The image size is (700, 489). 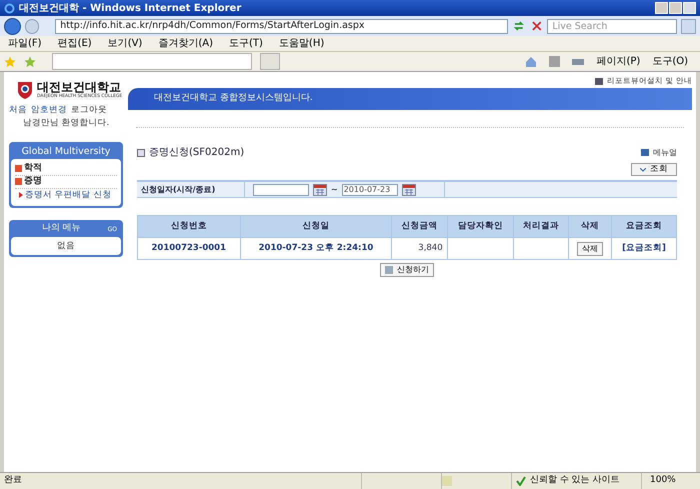 I want to click on logo-name: 대전보건대학교, so click(x=79, y=87).